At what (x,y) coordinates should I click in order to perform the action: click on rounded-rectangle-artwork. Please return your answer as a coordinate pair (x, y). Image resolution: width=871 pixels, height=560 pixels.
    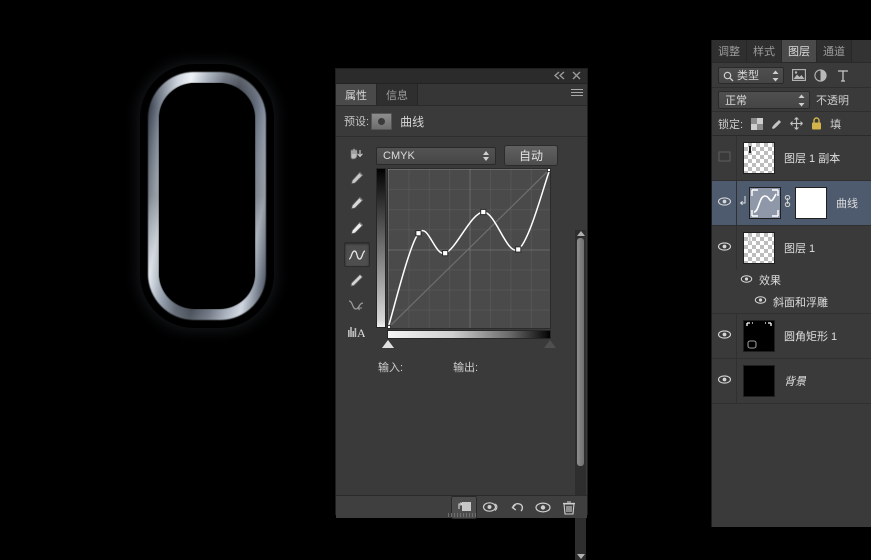
    Looking at the image, I should click on (207, 196).